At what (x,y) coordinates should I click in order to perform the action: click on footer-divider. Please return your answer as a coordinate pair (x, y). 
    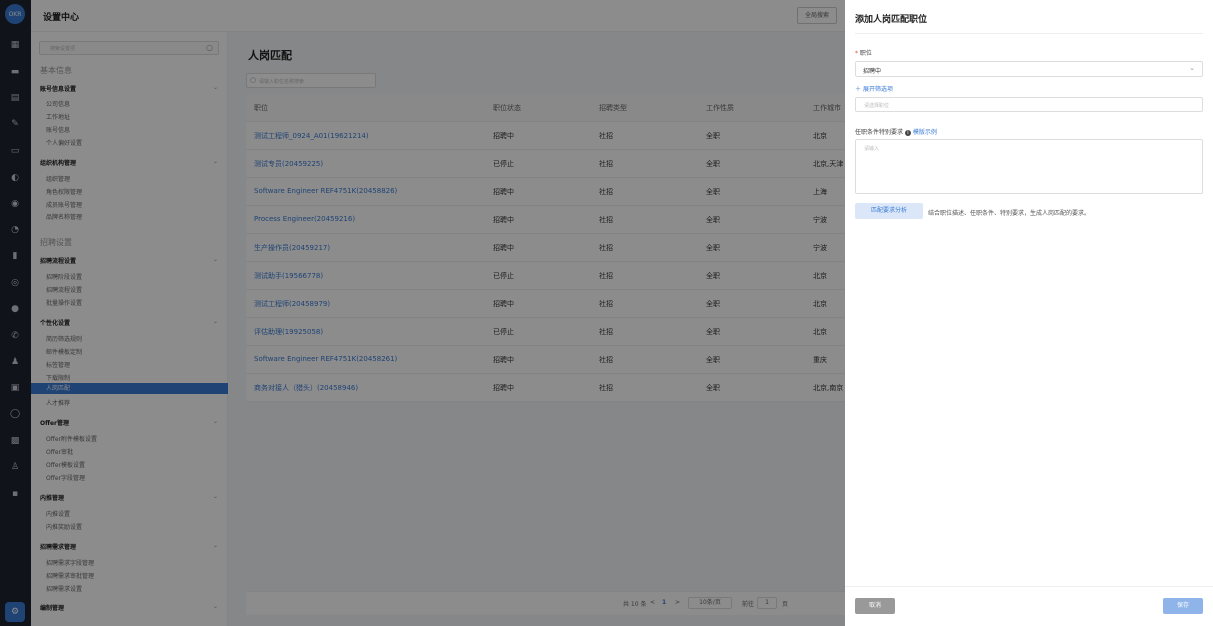
    Looking at the image, I should click on (1029, 586).